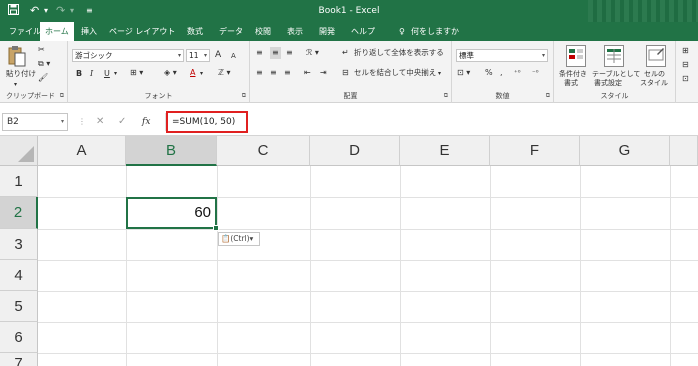 The height and width of the screenshot is (366, 698). What do you see at coordinates (307, 73) in the screenshot?
I see `decrease-indent-icon: ⇤` at bounding box center [307, 73].